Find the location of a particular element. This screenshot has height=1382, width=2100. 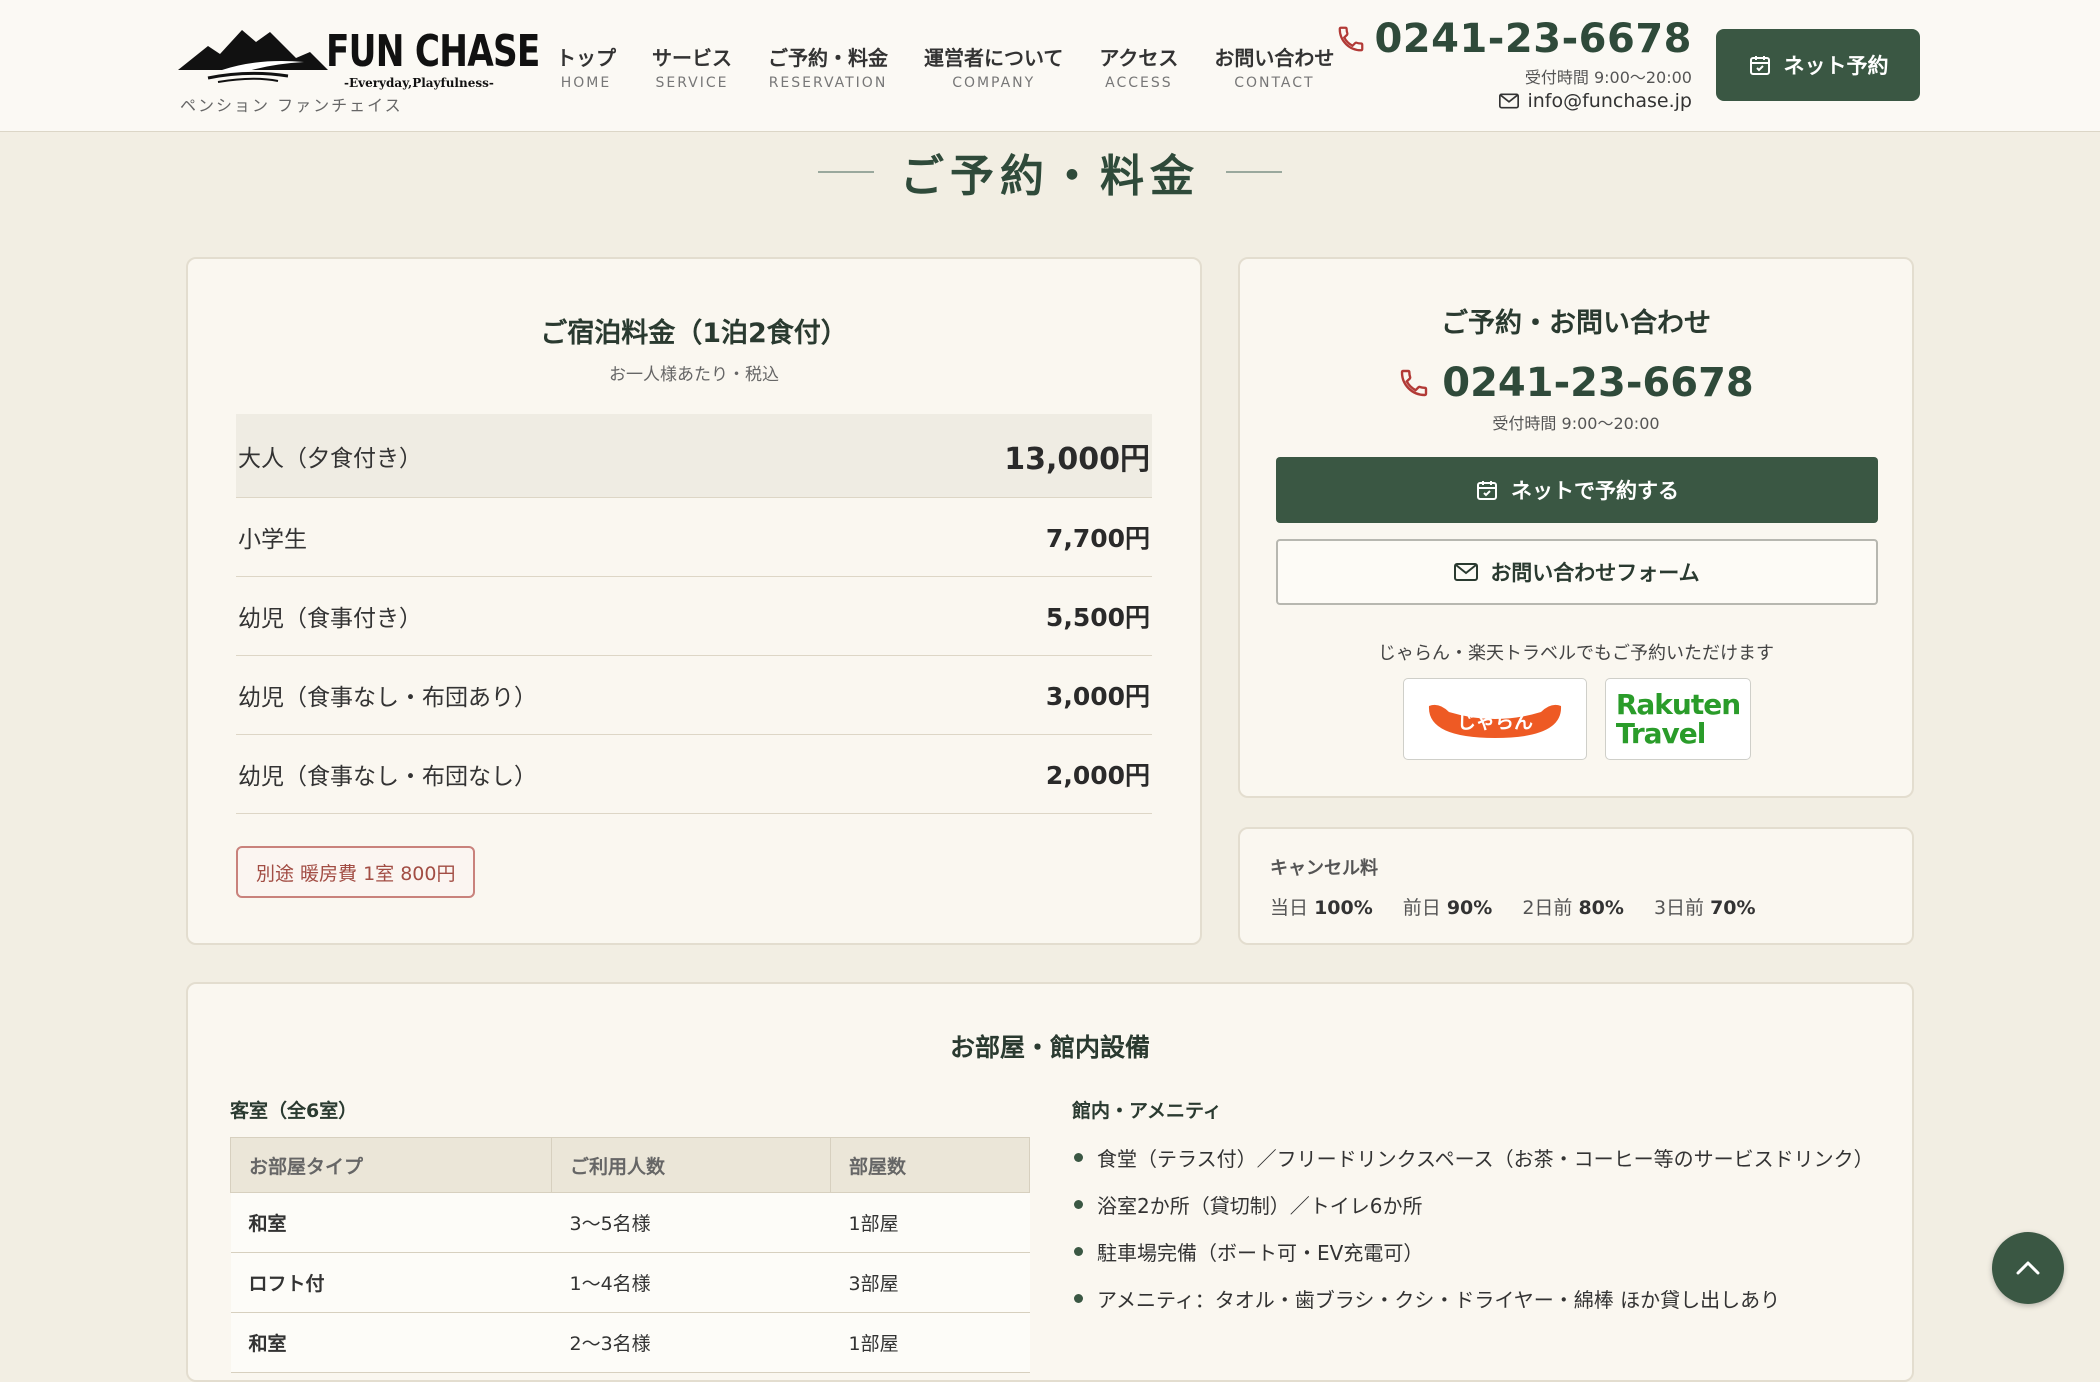

list-item: アメニティ：タオル・歯ブラシ・クシ・ドライヤー・綿棒 ほか貸し出しあり is located at coordinates (1473, 1298).